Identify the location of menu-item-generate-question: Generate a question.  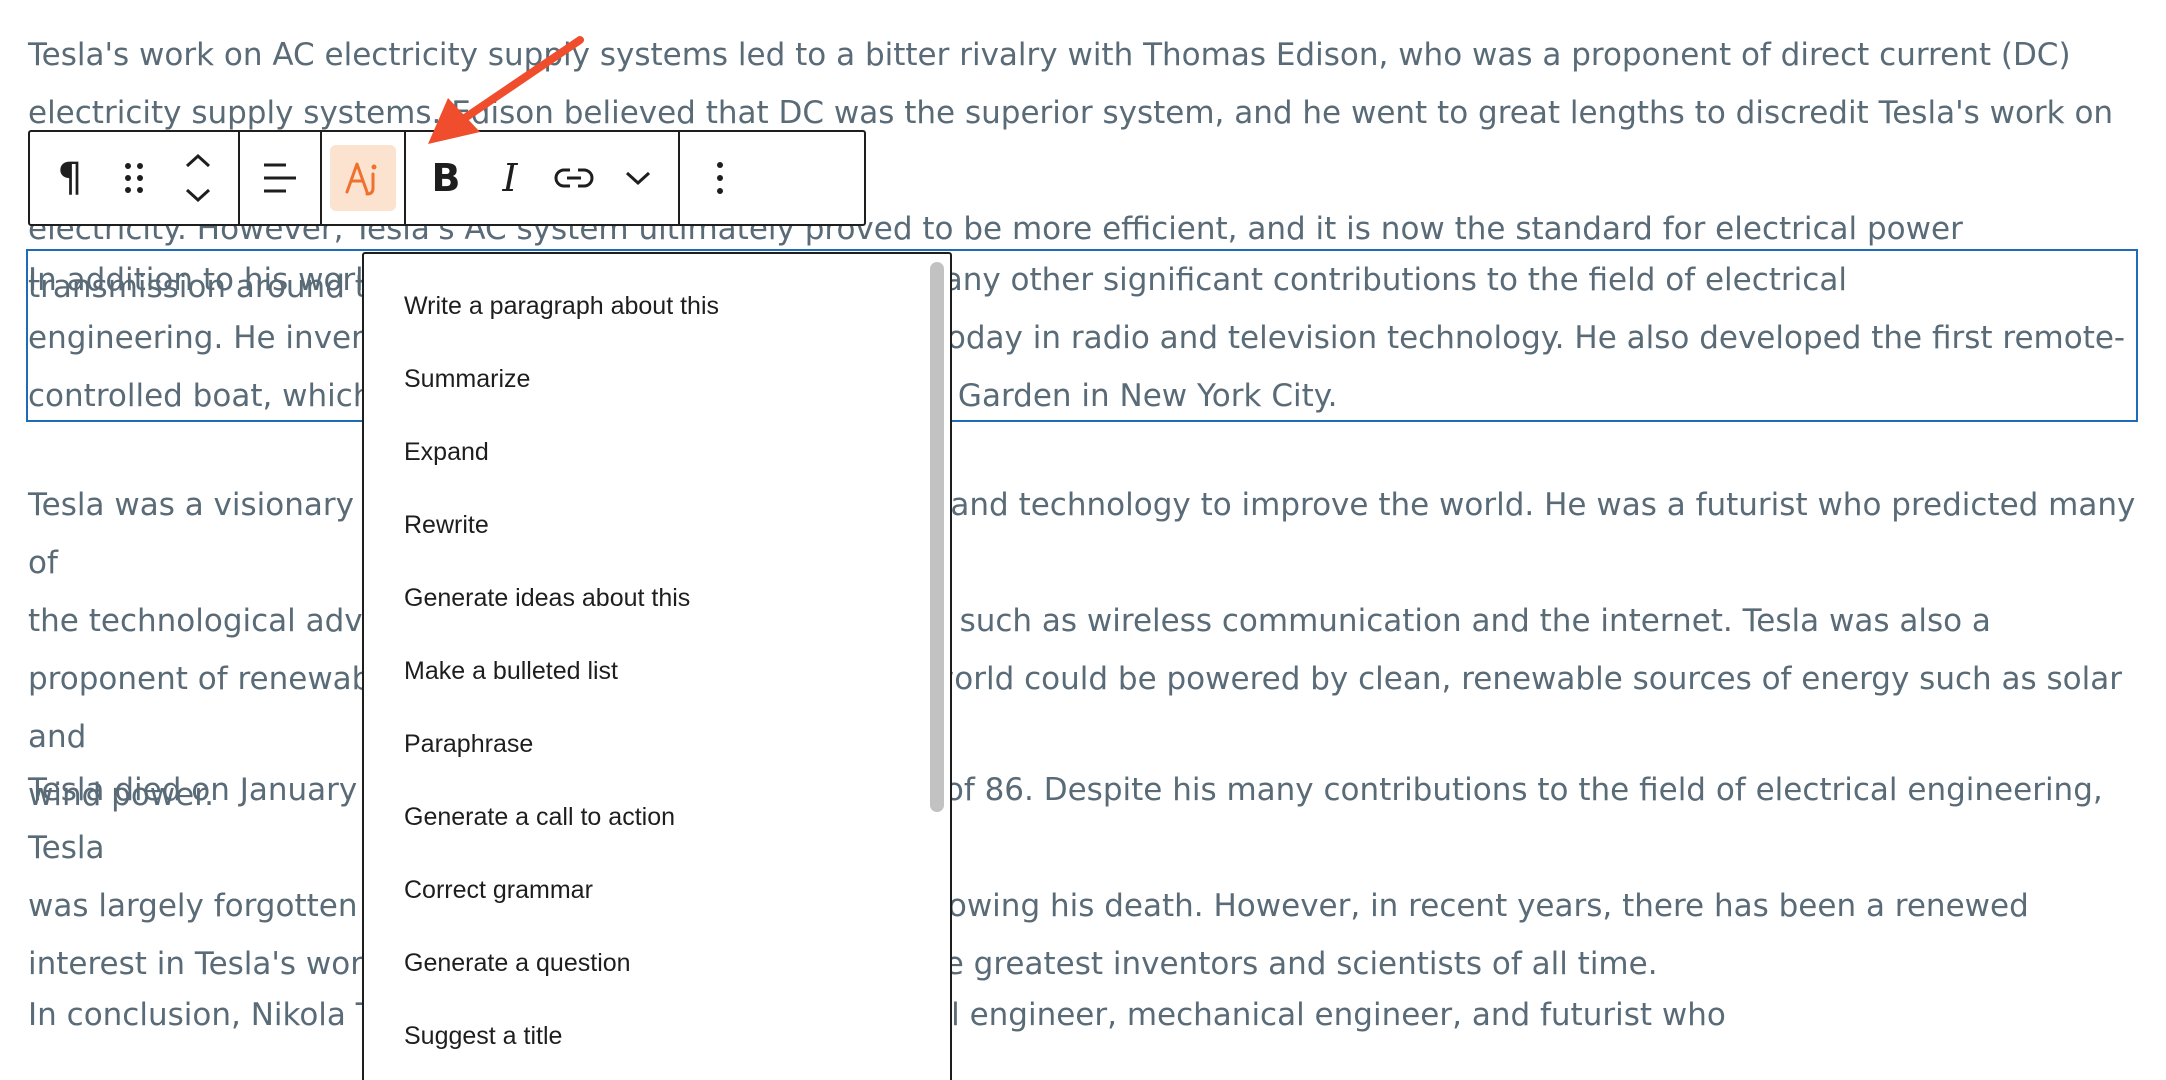
(517, 963).